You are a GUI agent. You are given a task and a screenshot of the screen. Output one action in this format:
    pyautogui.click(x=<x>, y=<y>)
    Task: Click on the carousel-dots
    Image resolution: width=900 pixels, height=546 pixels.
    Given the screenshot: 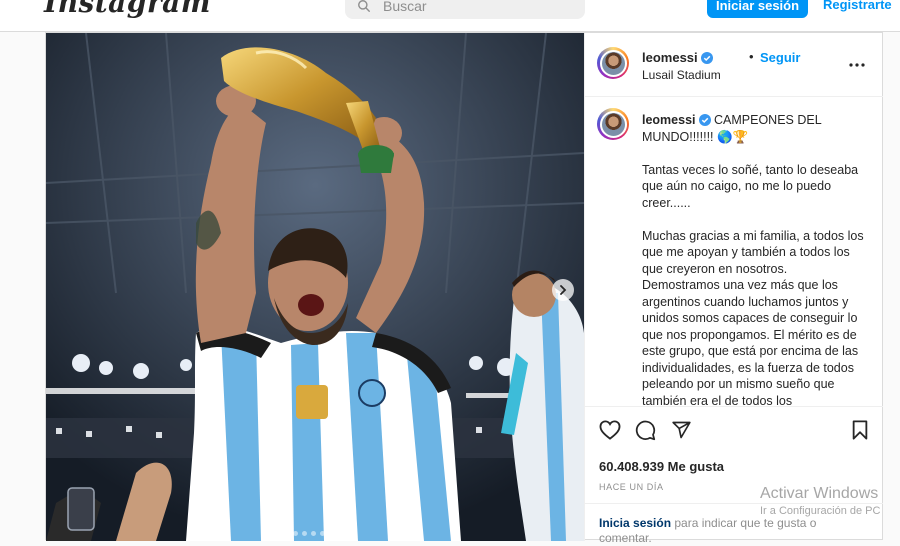 What is the action you would take?
    pyautogui.click(x=309, y=533)
    